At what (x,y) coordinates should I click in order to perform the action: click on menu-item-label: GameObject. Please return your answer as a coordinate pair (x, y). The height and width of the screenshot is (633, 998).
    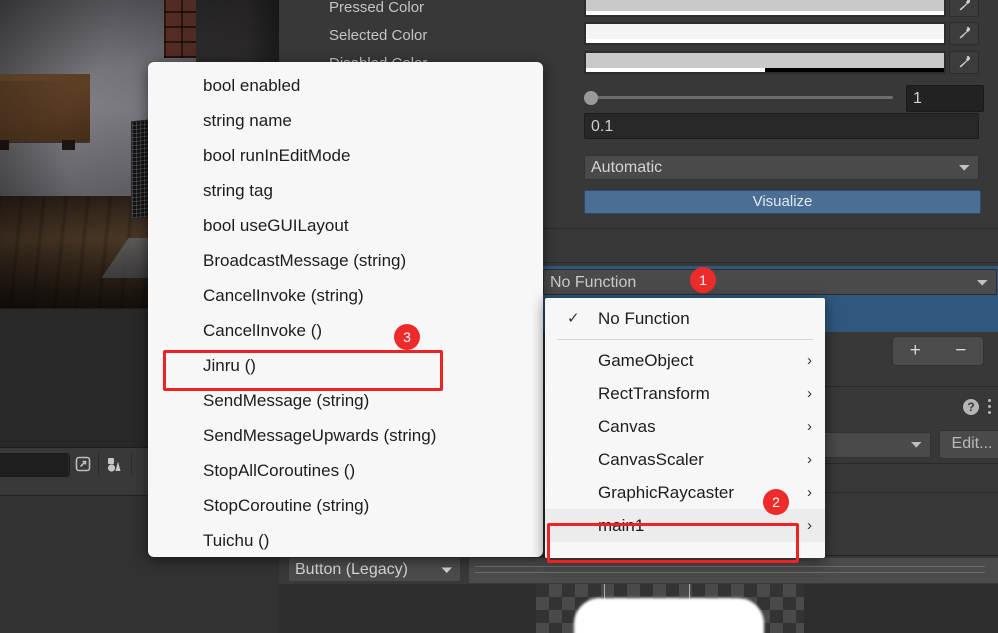
    Looking at the image, I should click on (646, 360).